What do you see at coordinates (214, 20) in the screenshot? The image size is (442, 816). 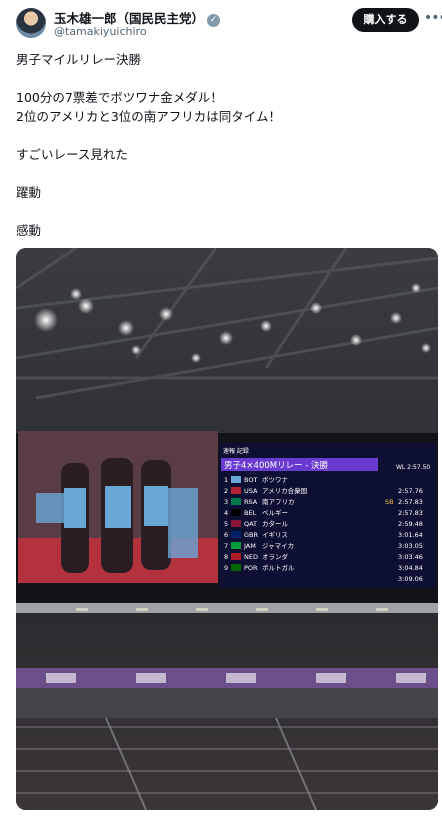 I see `verified-badge-icon: ✓` at bounding box center [214, 20].